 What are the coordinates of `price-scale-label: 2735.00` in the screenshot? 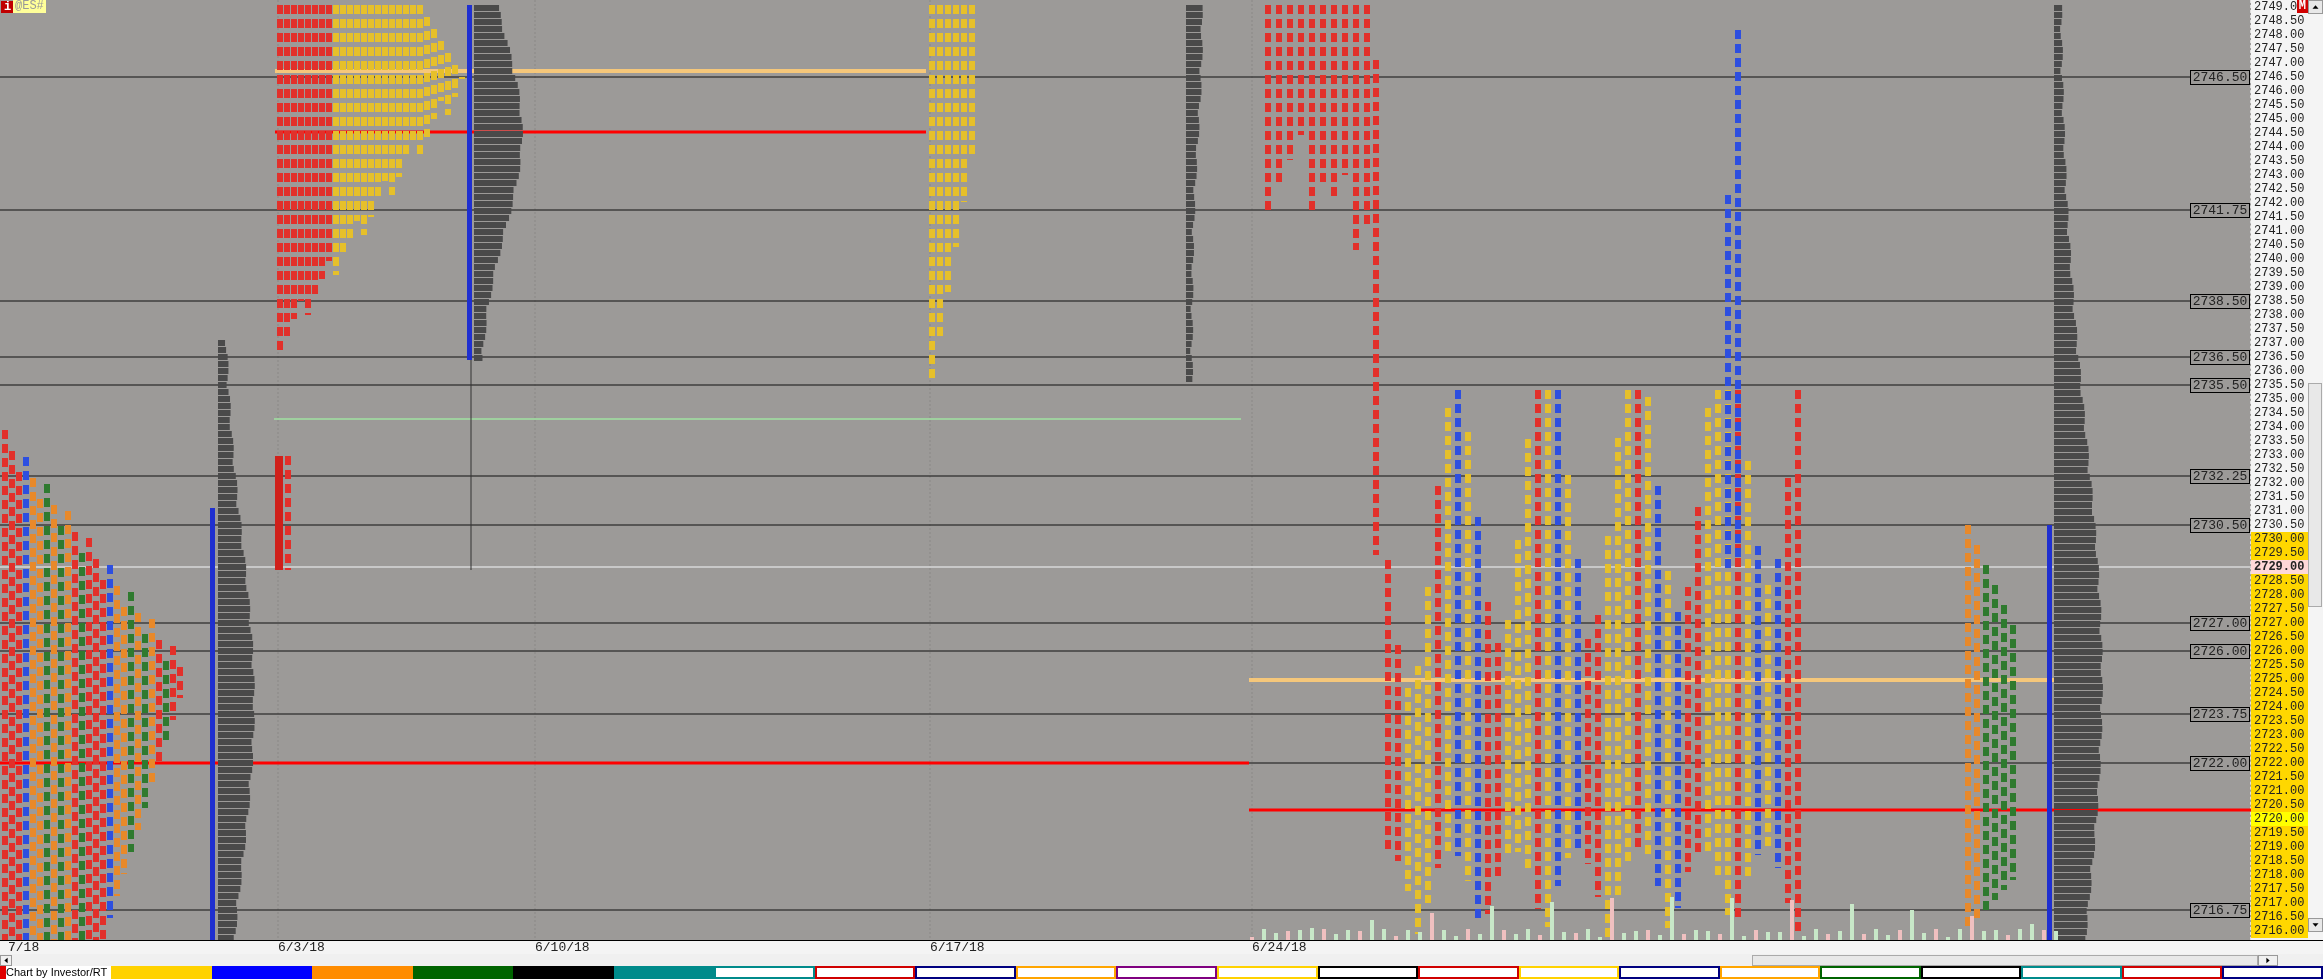 It's located at (2279, 399).